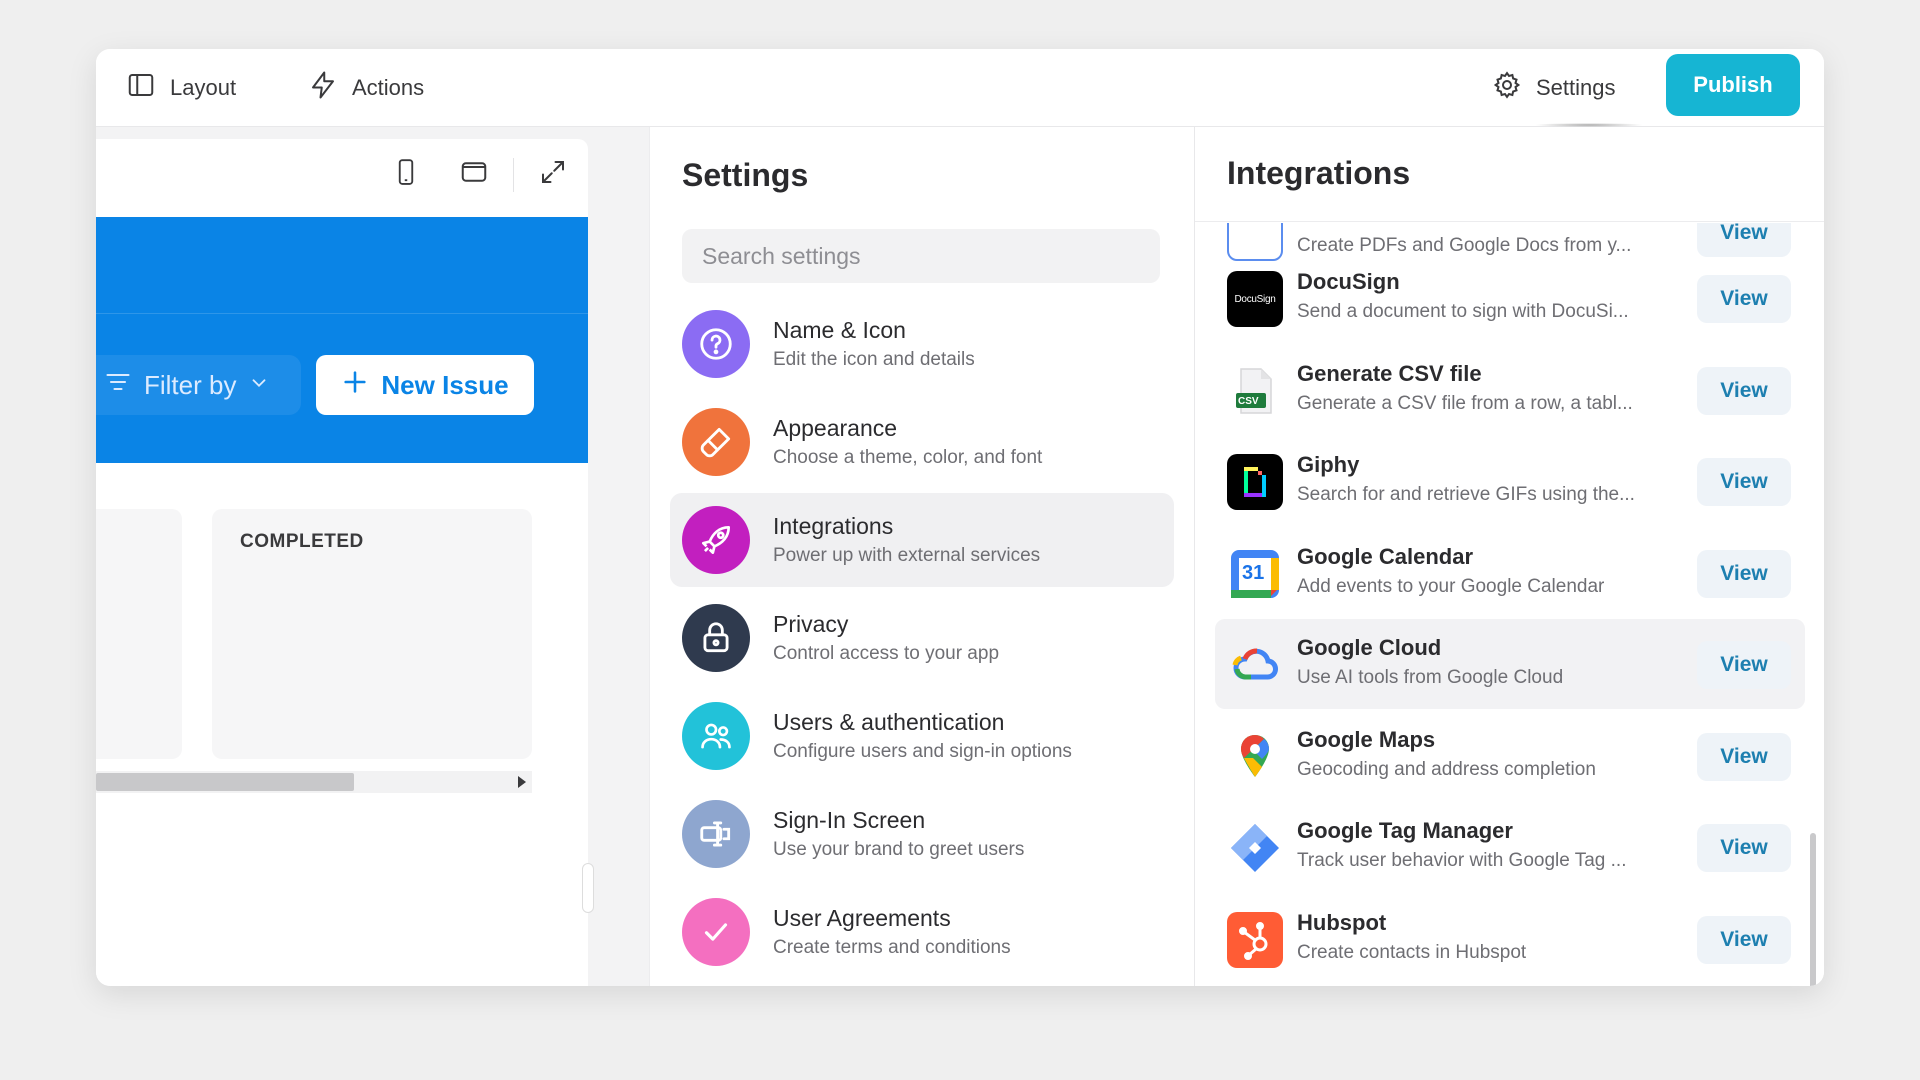 The width and height of the screenshot is (1920, 1080). I want to click on plus-icon, so click(355, 385).